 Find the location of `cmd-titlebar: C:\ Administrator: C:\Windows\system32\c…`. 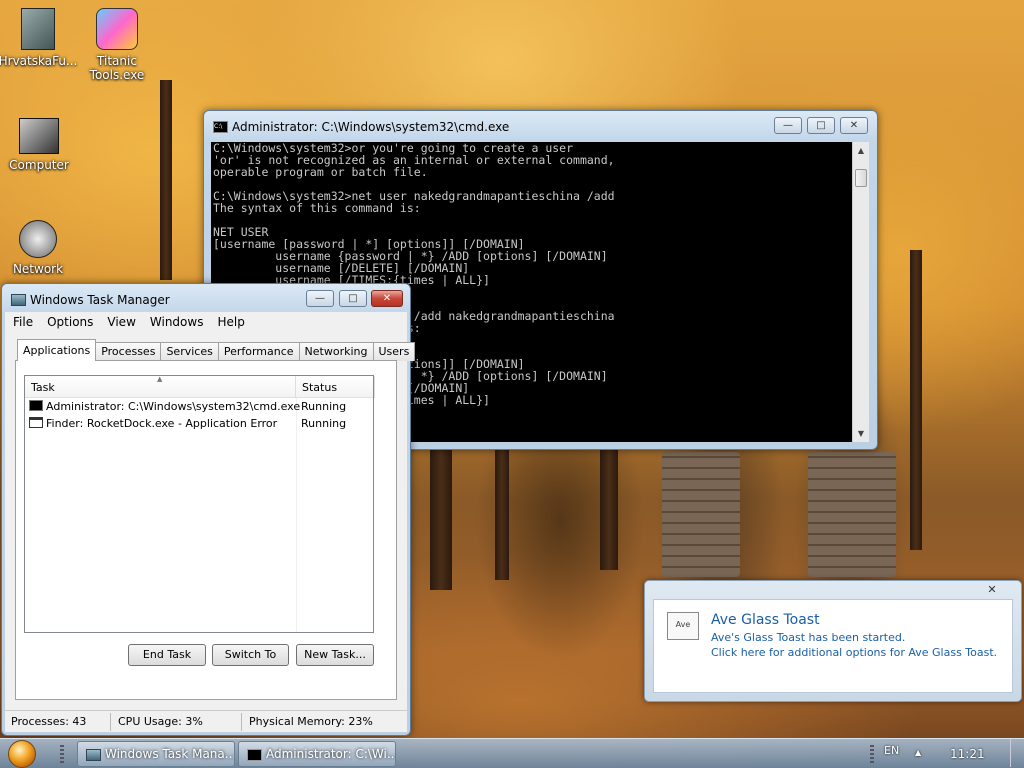

cmd-titlebar: C:\ Administrator: C:\Windows\system32\c… is located at coordinates (540, 125).